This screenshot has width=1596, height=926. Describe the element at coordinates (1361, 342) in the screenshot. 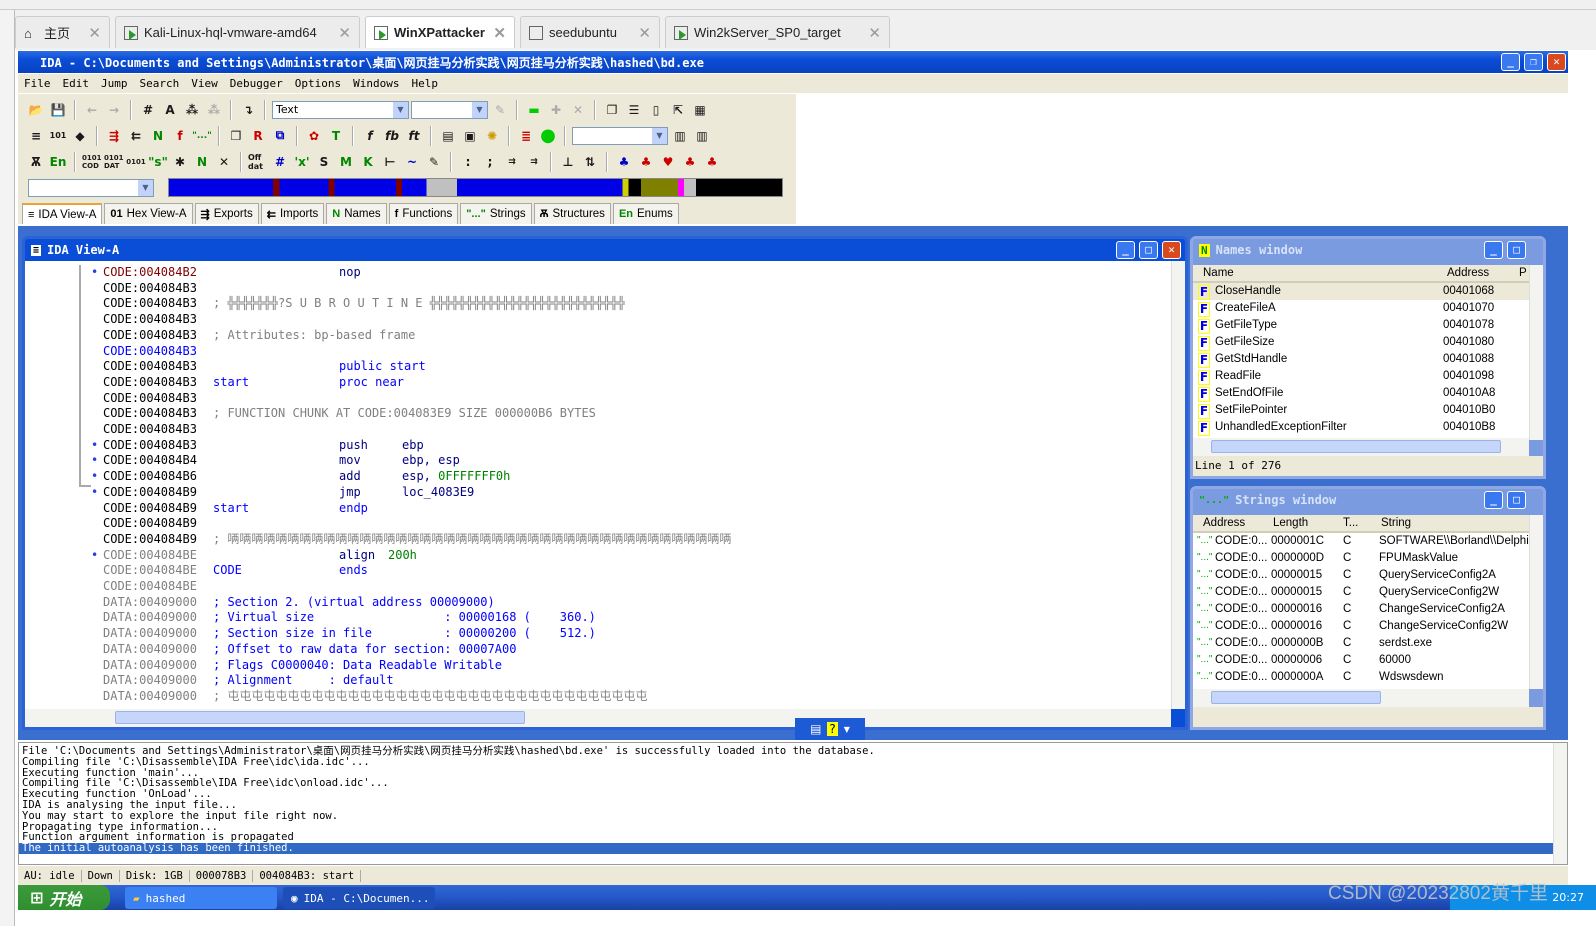

I see `names-row: F GetFileSize 00401080` at that location.